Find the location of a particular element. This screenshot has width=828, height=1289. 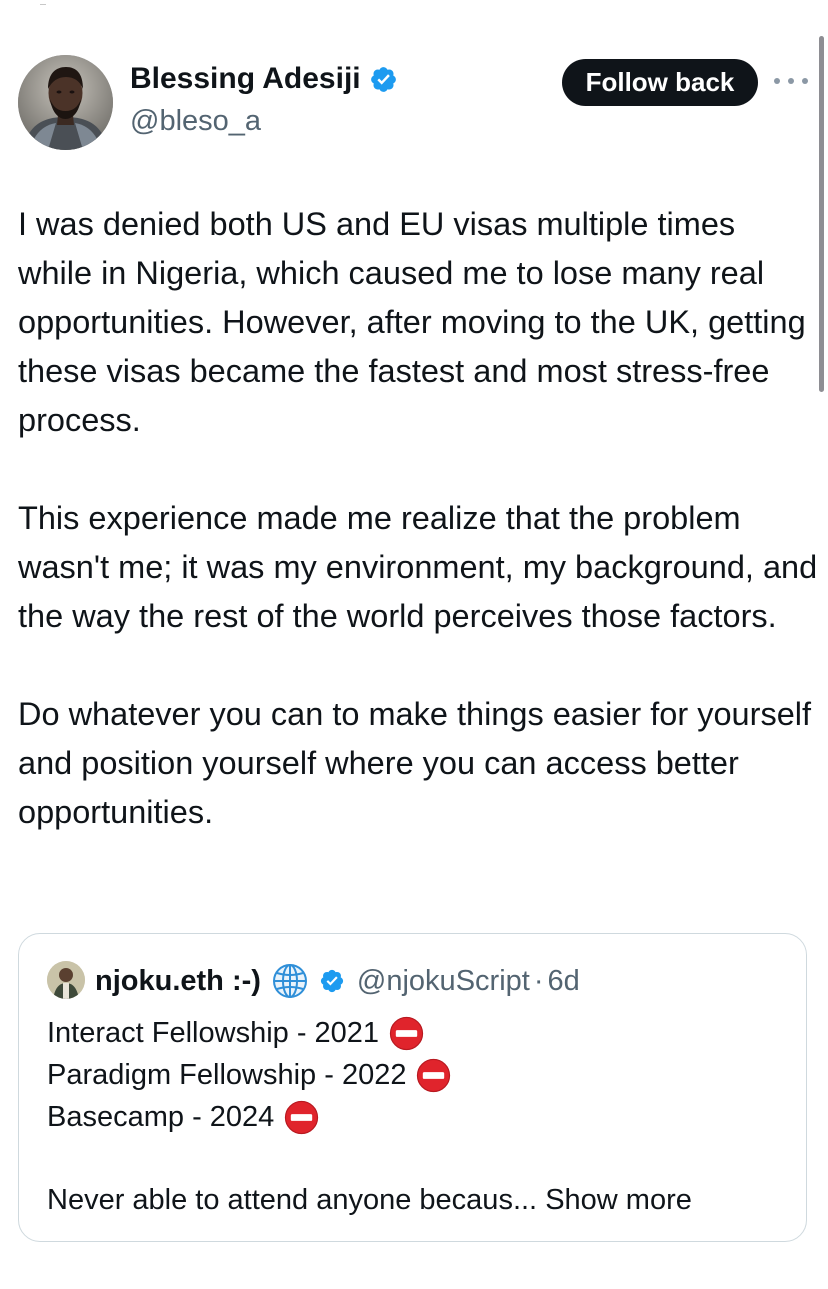

author-name-row: Blessing Adesiji is located at coordinates (264, 79).